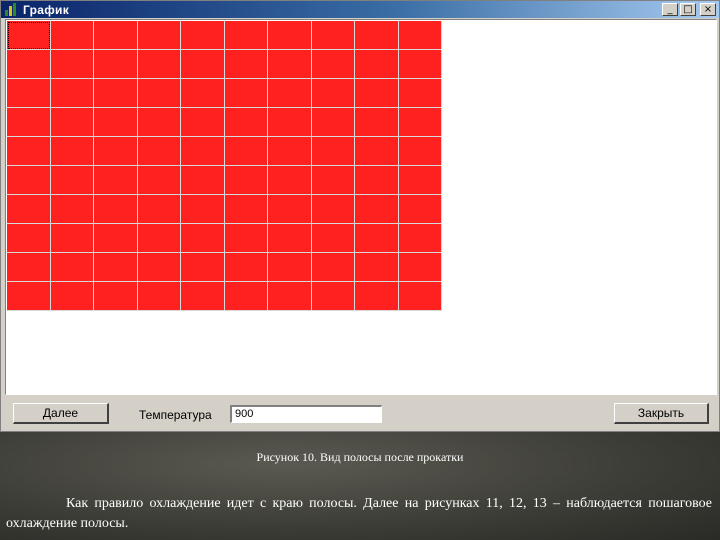 This screenshot has height=540, width=720. I want to click on next-button: Далее, so click(61, 413).